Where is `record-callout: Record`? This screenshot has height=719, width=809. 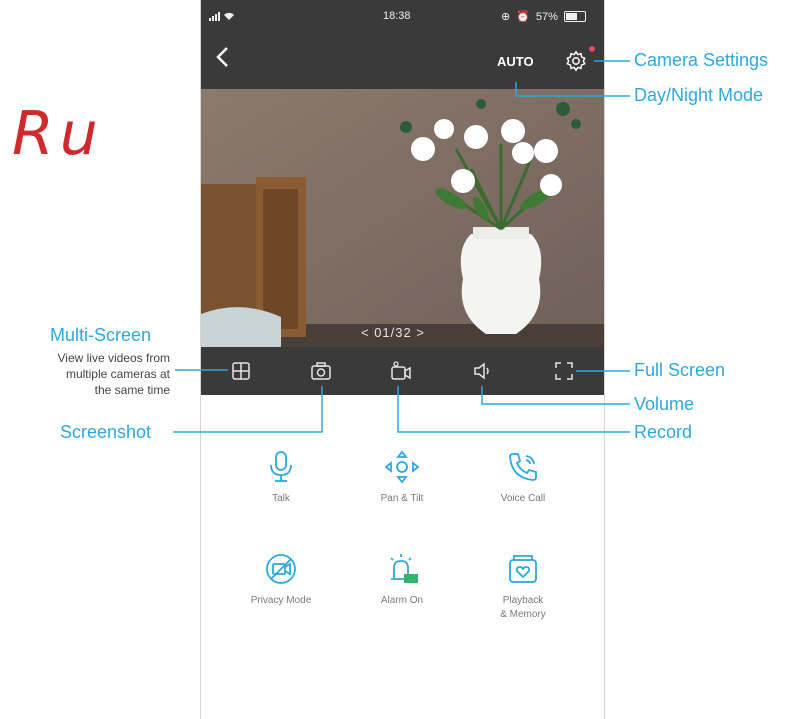
record-callout: Record is located at coordinates (663, 432).